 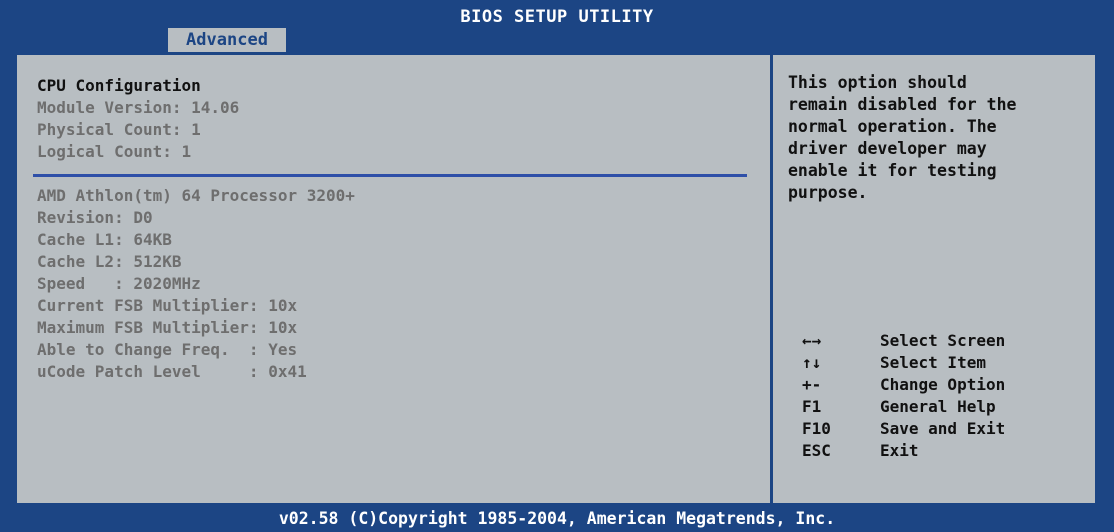 What do you see at coordinates (167, 305) in the screenshot?
I see `current-fsb-multiplier: Current FSB Multiplier: 10x` at bounding box center [167, 305].